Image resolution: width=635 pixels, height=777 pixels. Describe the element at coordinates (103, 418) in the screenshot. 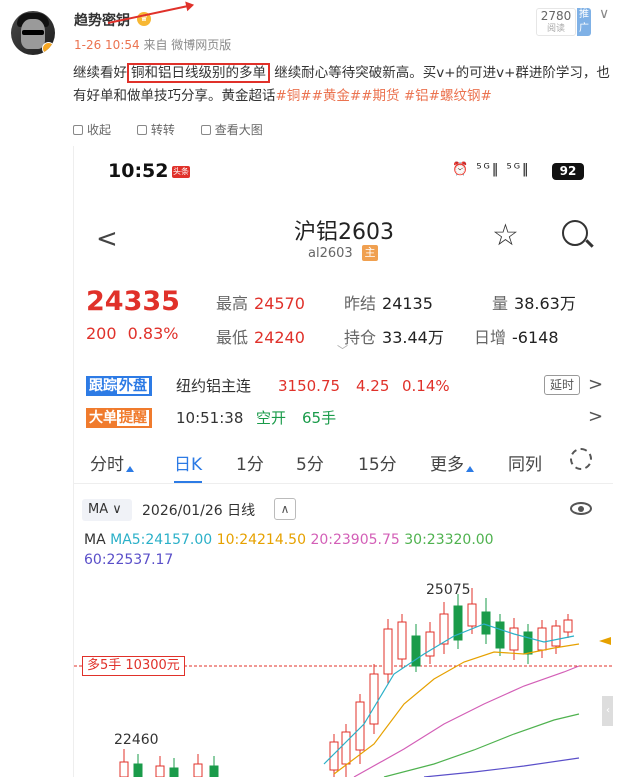

I see `big-order-tag-1: 大单` at that location.